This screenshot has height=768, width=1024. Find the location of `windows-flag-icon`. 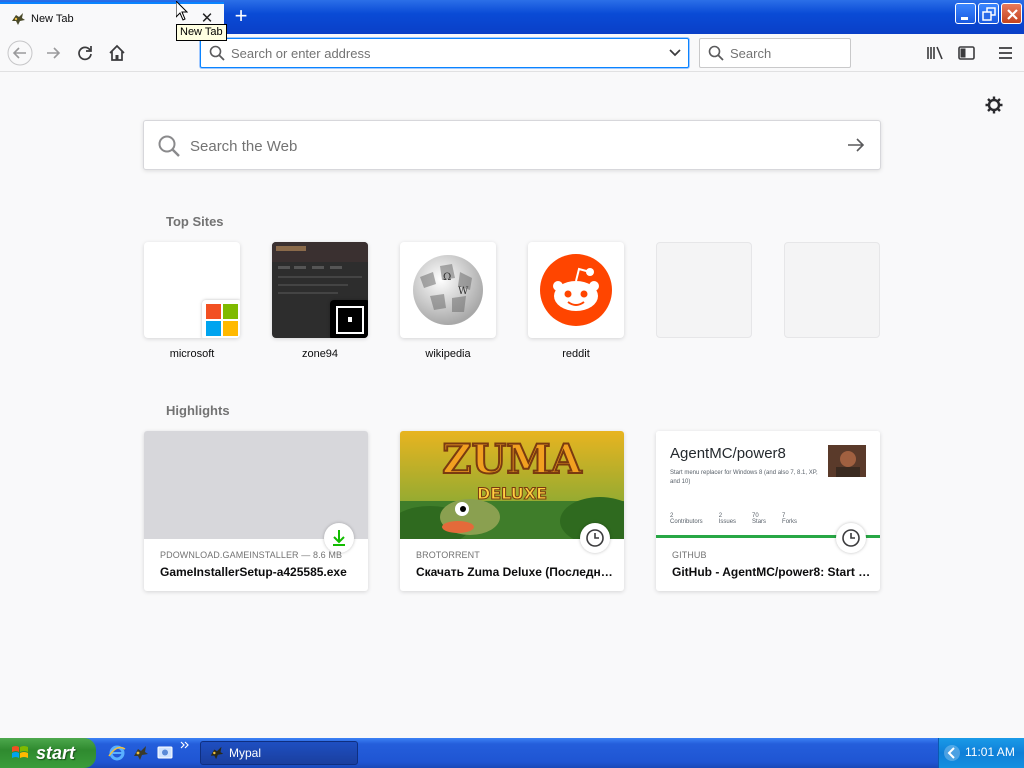

windows-flag-icon is located at coordinates (20, 752).